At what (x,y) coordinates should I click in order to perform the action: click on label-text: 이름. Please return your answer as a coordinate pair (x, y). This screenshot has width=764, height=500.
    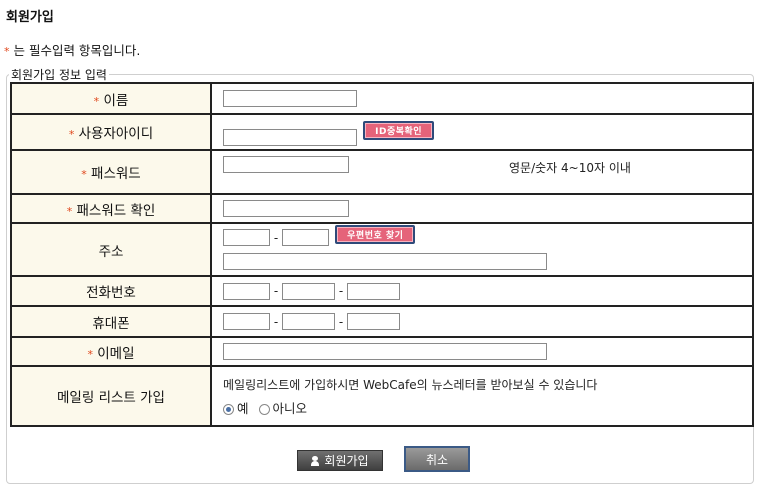
    Looking at the image, I should click on (116, 100).